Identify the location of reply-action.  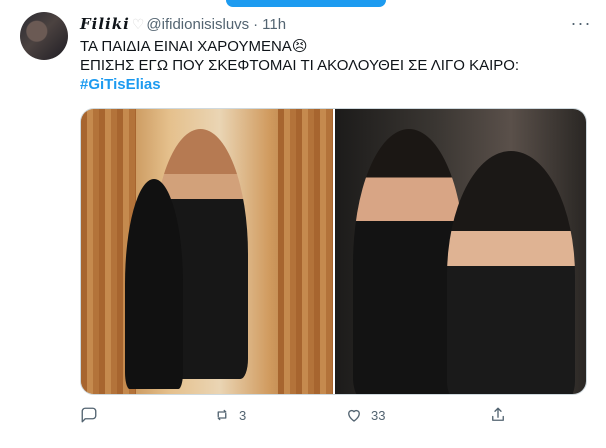
(93, 415).